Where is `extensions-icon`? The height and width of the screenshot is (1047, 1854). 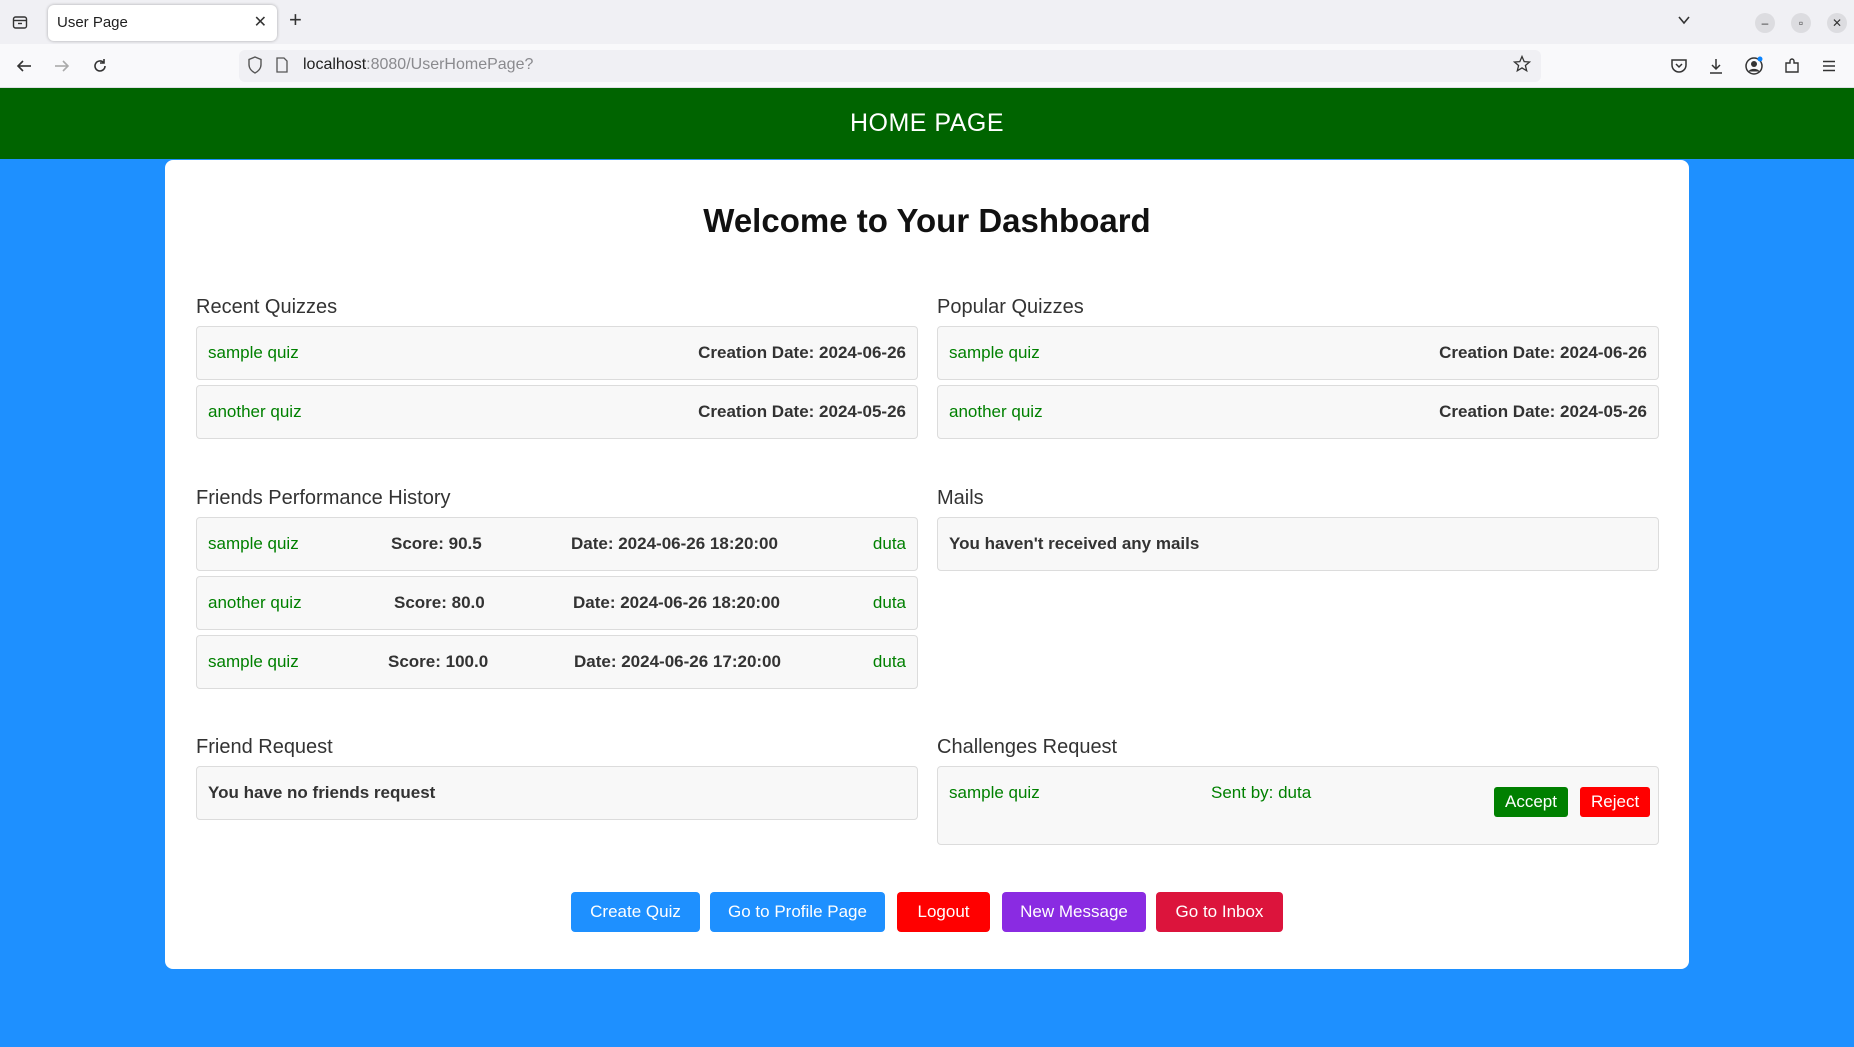 extensions-icon is located at coordinates (1792, 66).